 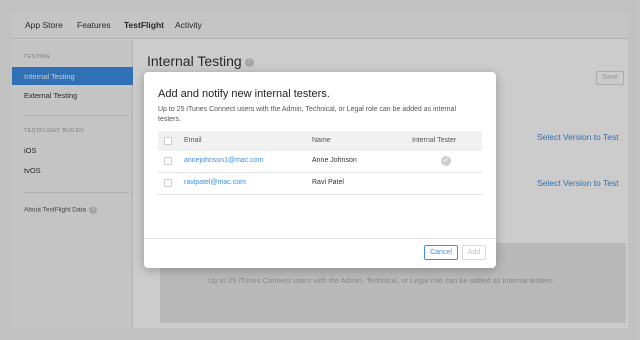 What do you see at coordinates (474, 252) in the screenshot?
I see `add-button: Add` at bounding box center [474, 252].